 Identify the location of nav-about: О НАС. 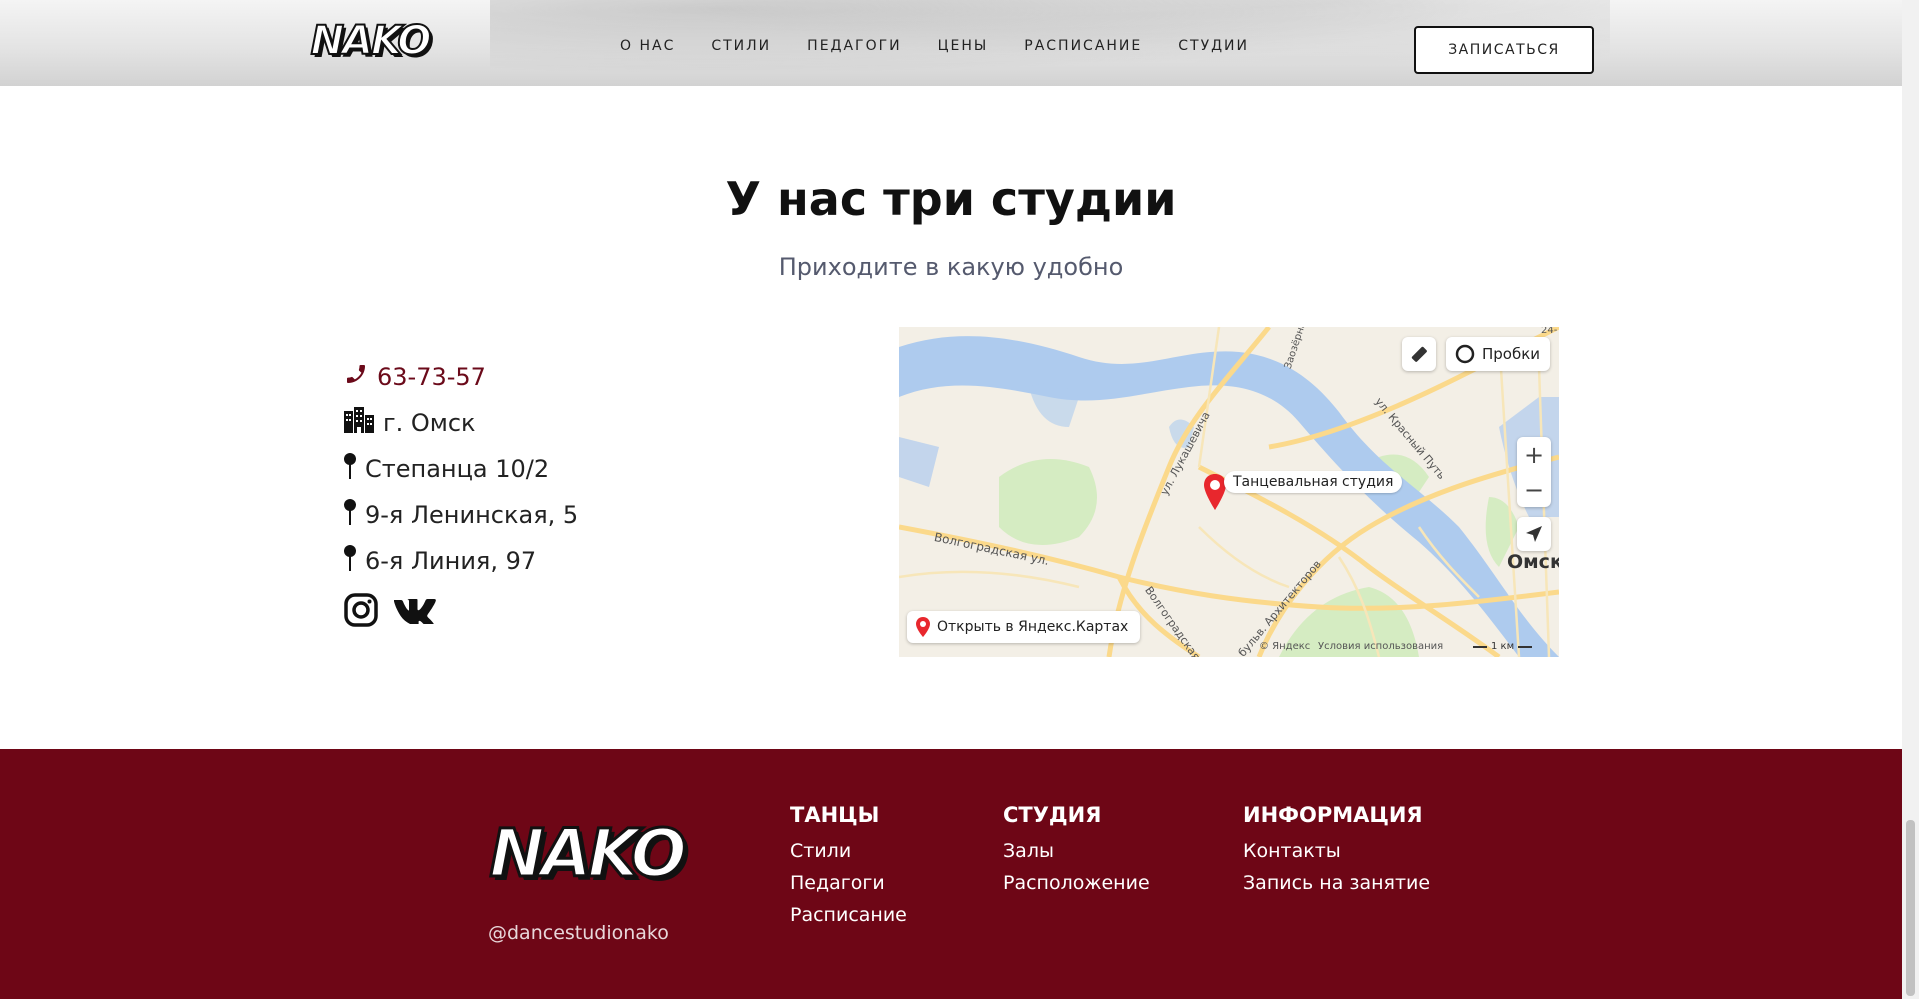
(647, 46).